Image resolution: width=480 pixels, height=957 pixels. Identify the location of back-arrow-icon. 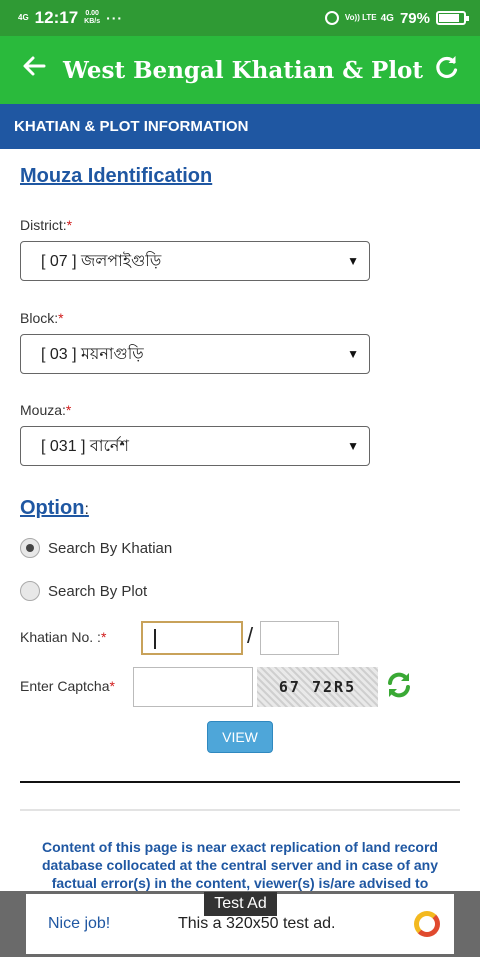
(38, 70).